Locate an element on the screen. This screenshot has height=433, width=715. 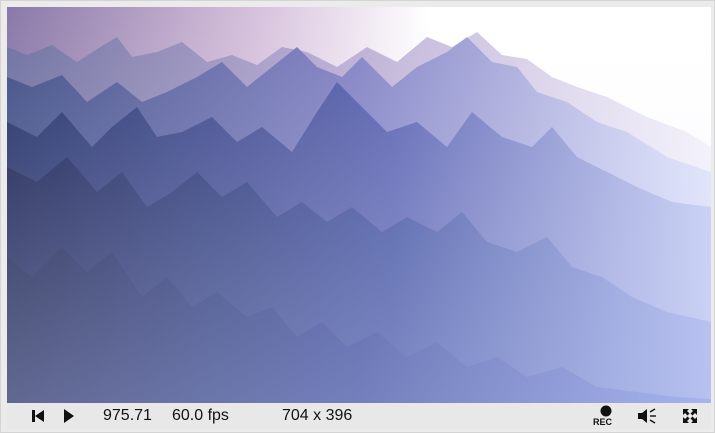
record-label: REC is located at coordinates (603, 422).